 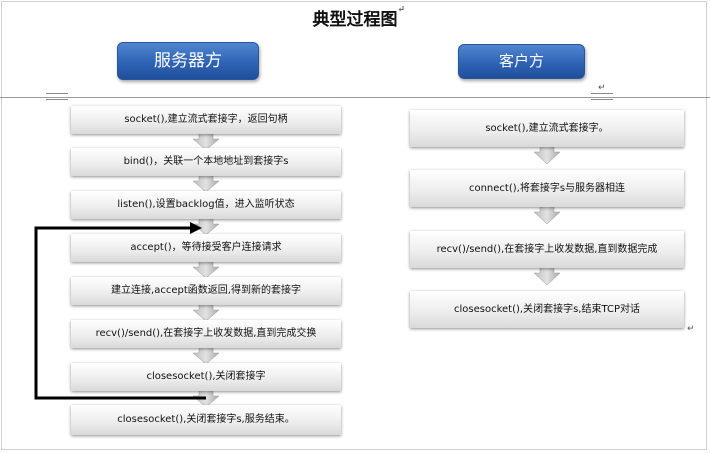 I want to click on server-step-close-s: closesocket(),关闭套接字s,服务结束。, so click(x=206, y=420).